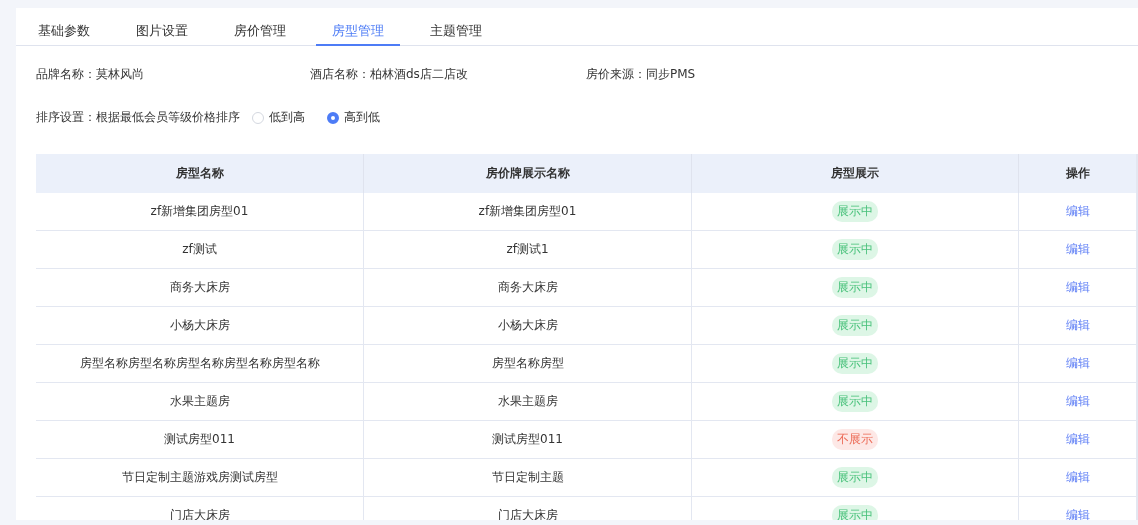 The image size is (1138, 525). I want to click on tab: 主题管理, so click(456, 34).